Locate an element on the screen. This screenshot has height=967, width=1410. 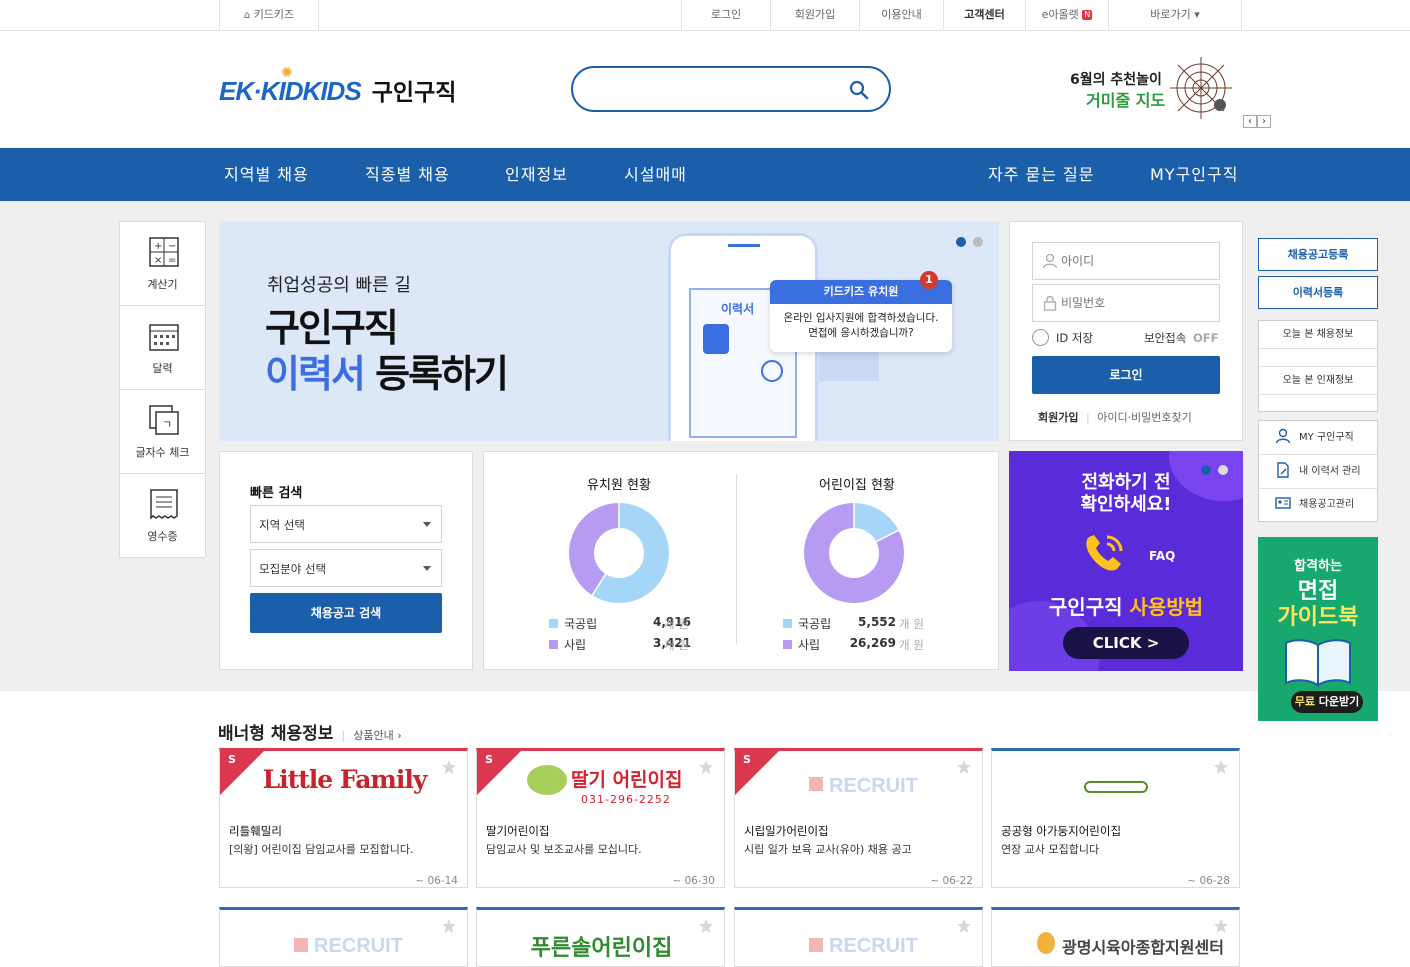
login-links: 회원가입 | 아이디·비밀번호찾기 is located at coordinates (1115, 417).